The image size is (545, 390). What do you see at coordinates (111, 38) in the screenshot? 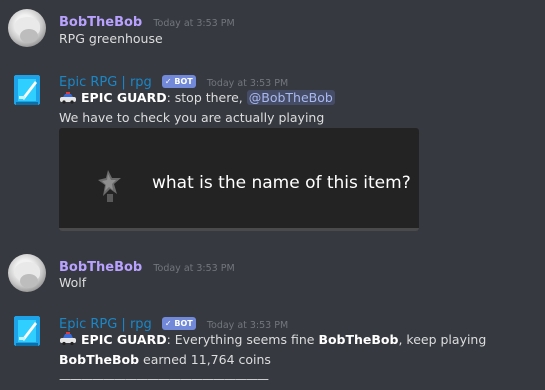
I see `message-text: RPG greenhouse` at bounding box center [111, 38].